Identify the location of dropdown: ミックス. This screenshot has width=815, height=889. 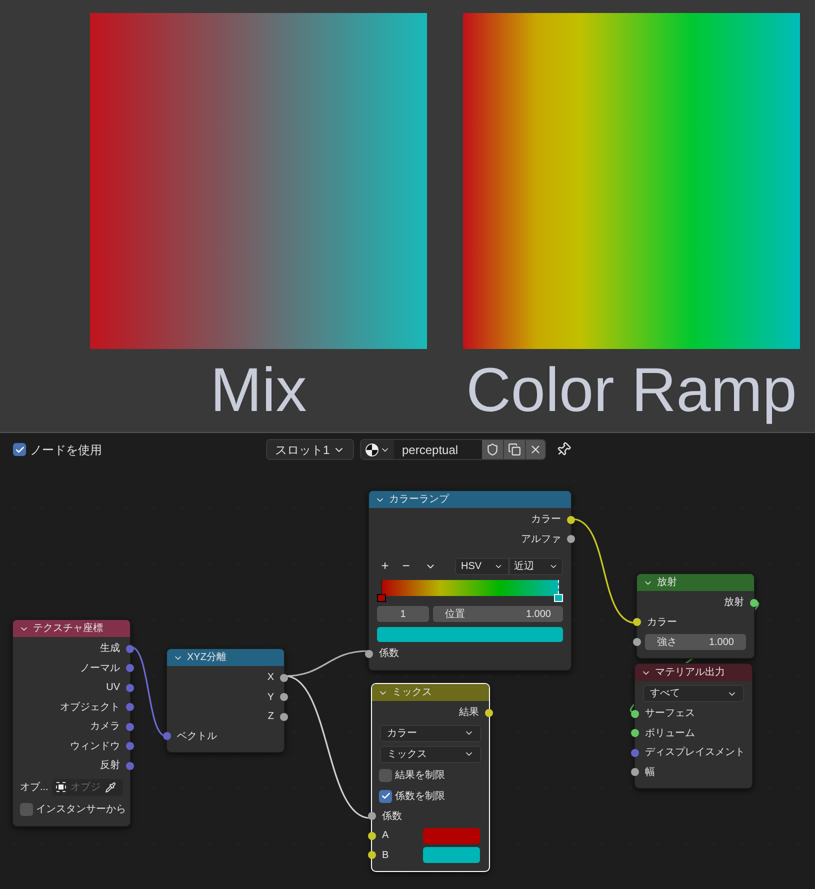
(430, 754).